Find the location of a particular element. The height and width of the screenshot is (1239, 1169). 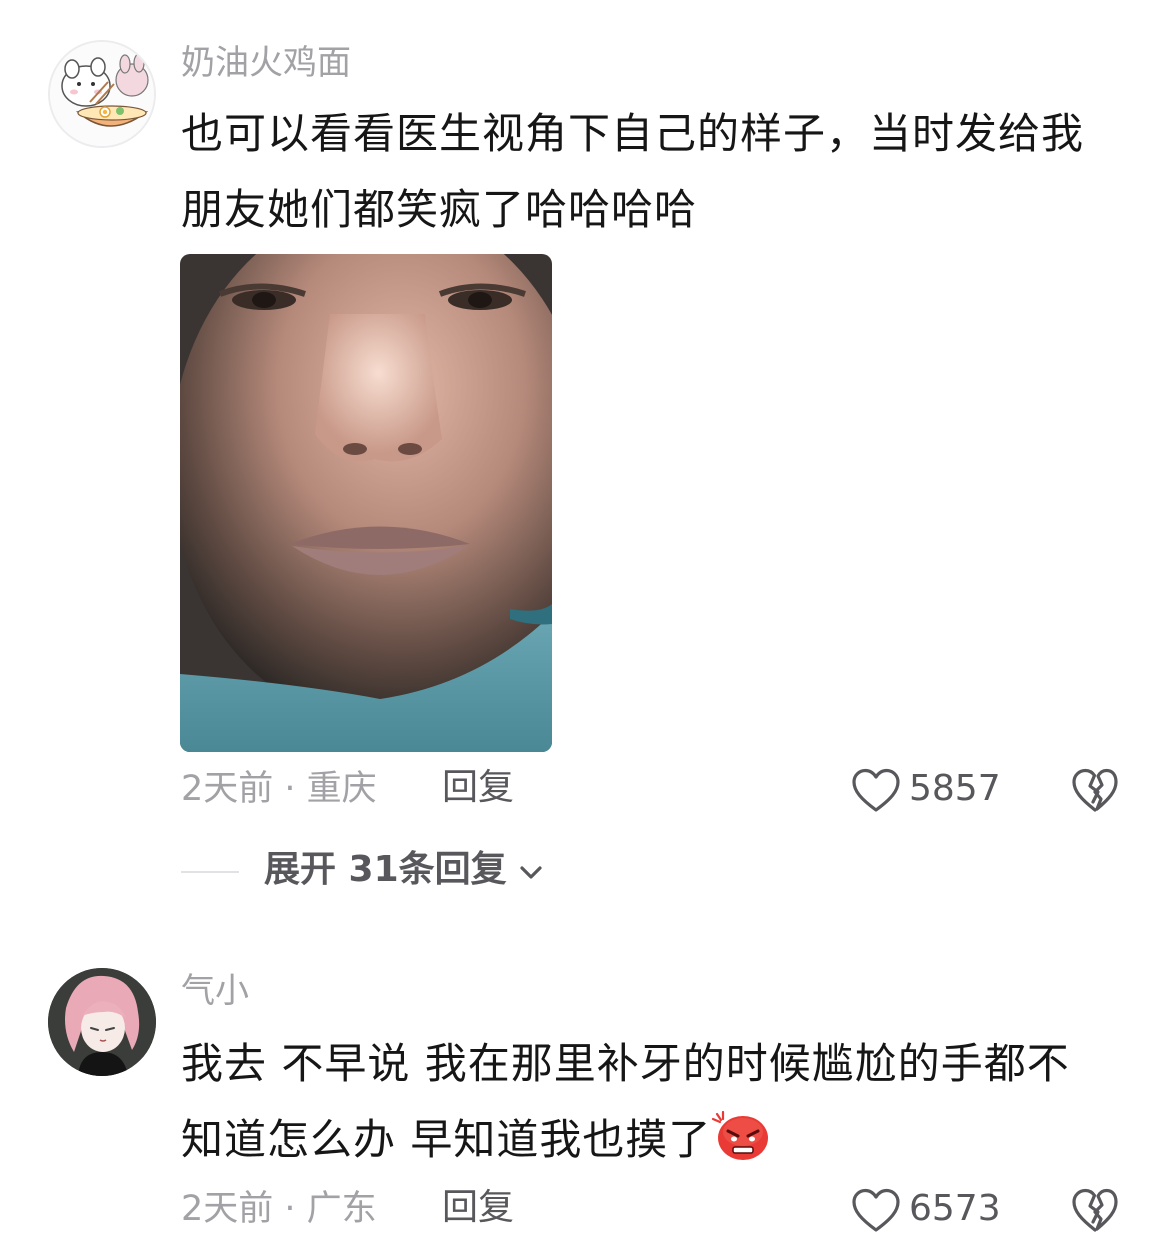

cartoon-bunny-ramen-avatar is located at coordinates (102, 94).